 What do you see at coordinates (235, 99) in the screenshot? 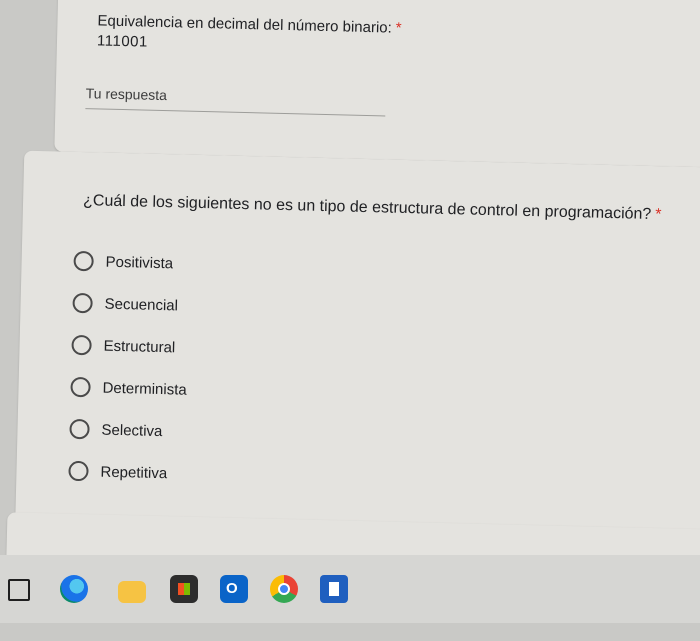
I see `short-answer-input: Tu respuesta` at bounding box center [235, 99].